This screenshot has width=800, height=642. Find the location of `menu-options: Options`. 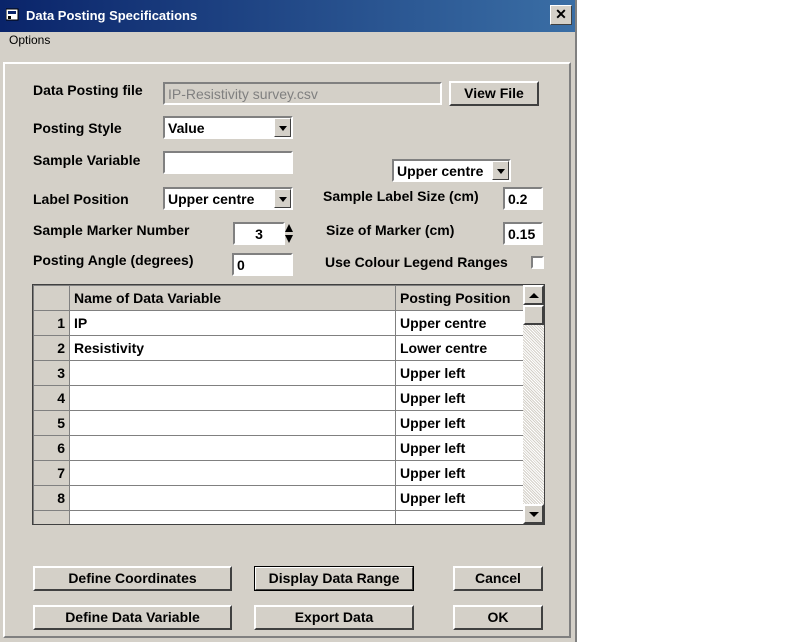

menu-options: Options is located at coordinates (29, 40).